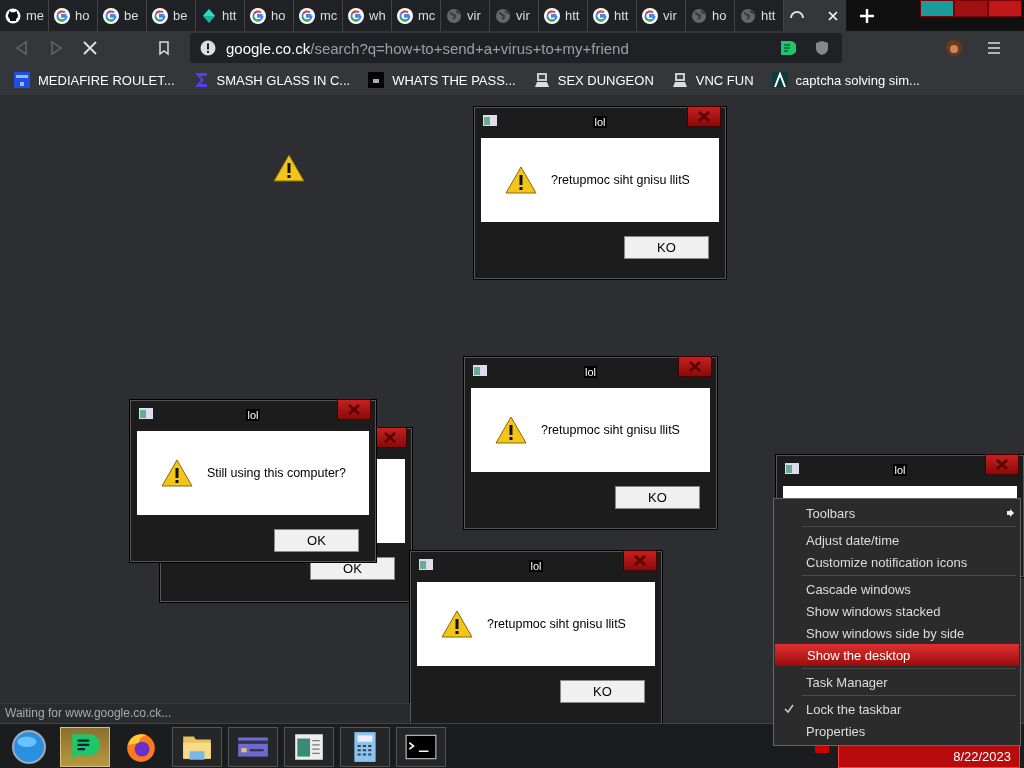 The image size is (1024, 768). I want to click on shield-icon, so click(822, 48).